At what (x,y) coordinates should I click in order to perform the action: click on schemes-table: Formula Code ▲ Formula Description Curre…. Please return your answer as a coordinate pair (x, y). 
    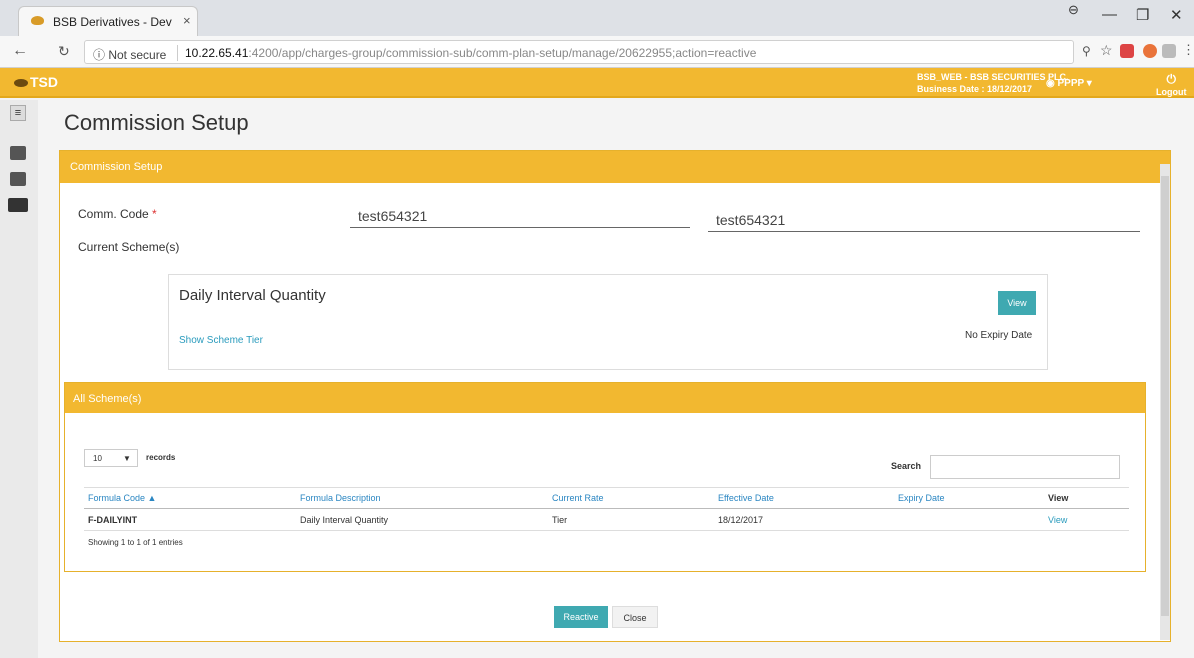
    Looking at the image, I should click on (606, 509).